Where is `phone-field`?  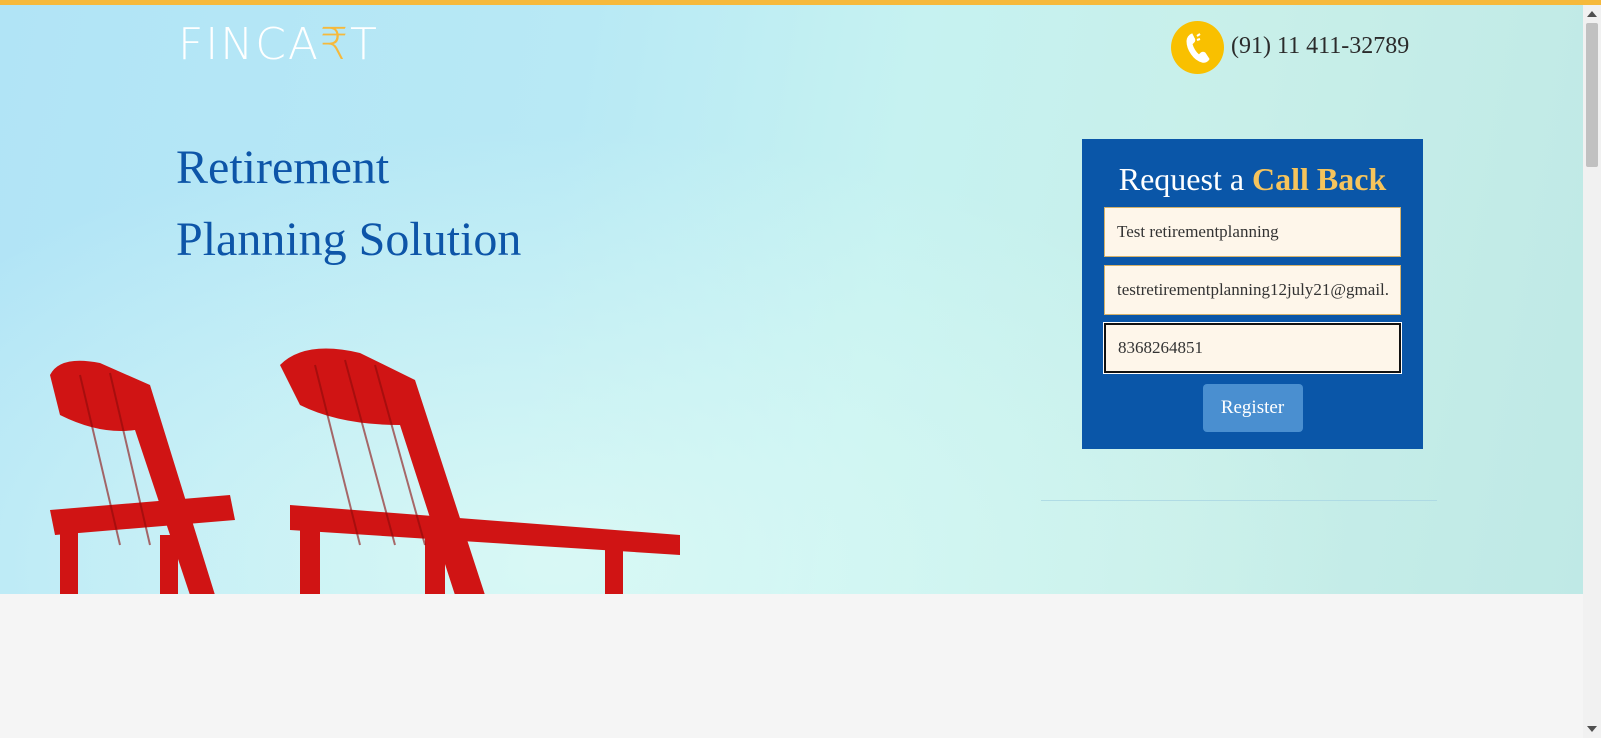
phone-field is located at coordinates (1252, 348).